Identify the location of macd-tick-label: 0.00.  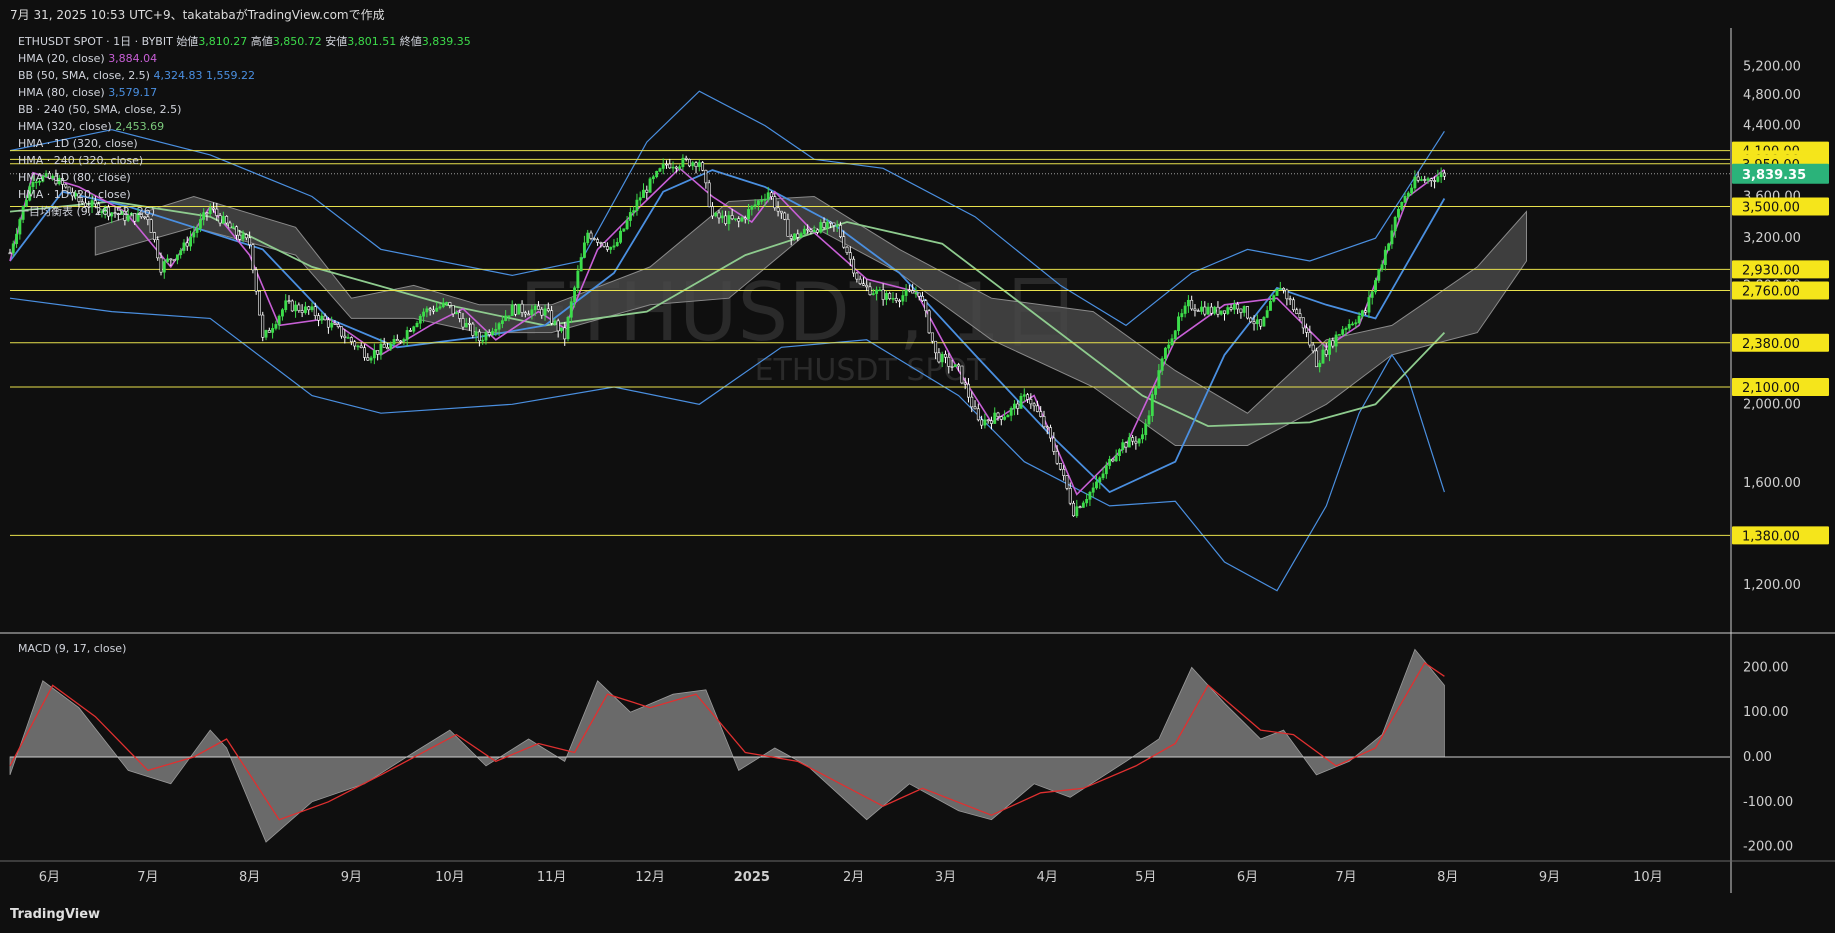
(1757, 757).